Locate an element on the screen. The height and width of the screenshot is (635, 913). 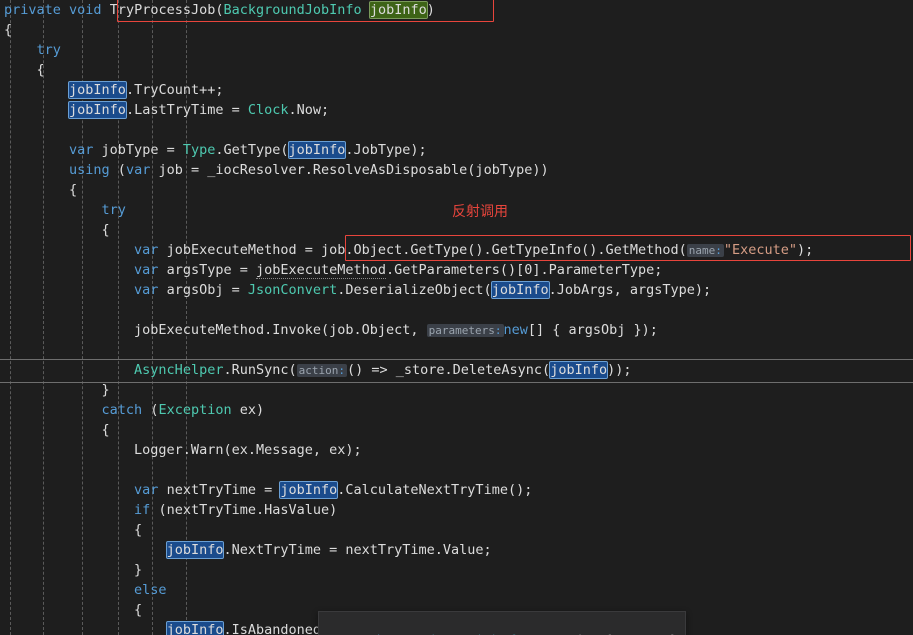
code-line-22: { is located at coordinates (456, 430).